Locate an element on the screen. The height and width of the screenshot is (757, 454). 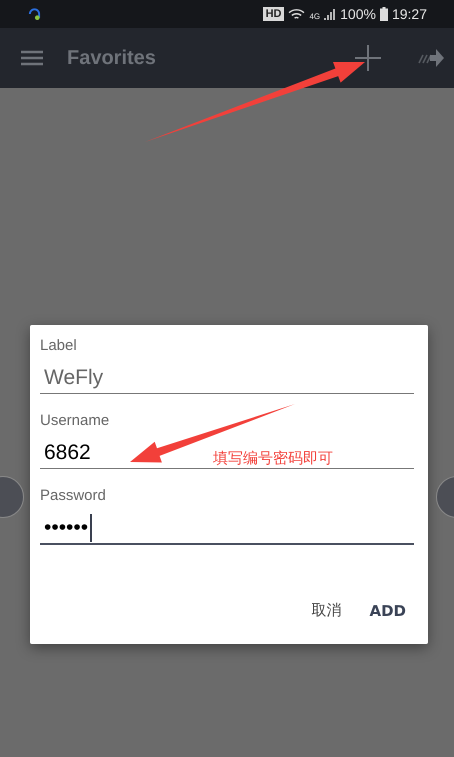
hd-badge: HD is located at coordinates (273, 14).